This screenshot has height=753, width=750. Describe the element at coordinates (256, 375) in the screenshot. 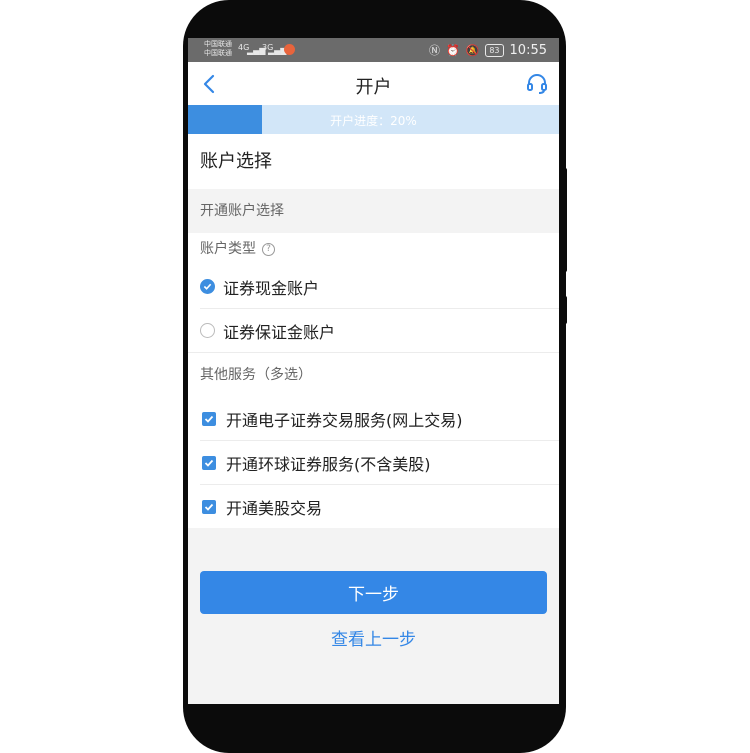

I see `other-services-label: 其他服务（多选）` at that location.